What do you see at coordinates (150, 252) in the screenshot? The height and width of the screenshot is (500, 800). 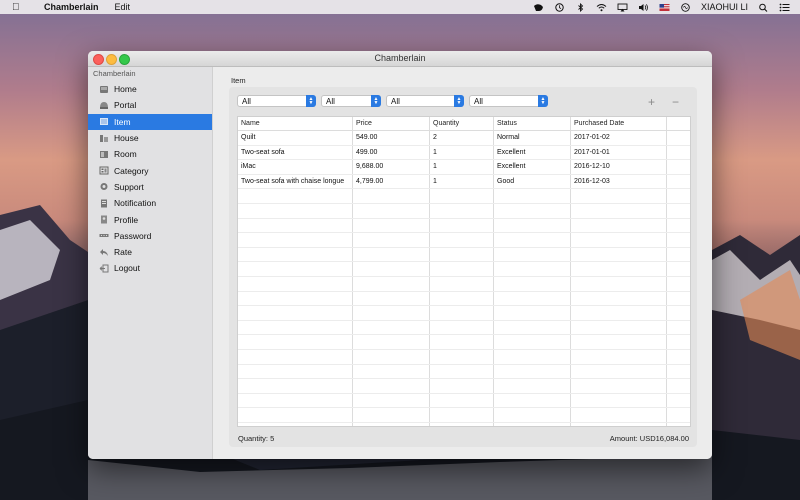 I see `sidebar-item-rate: Rate` at bounding box center [150, 252].